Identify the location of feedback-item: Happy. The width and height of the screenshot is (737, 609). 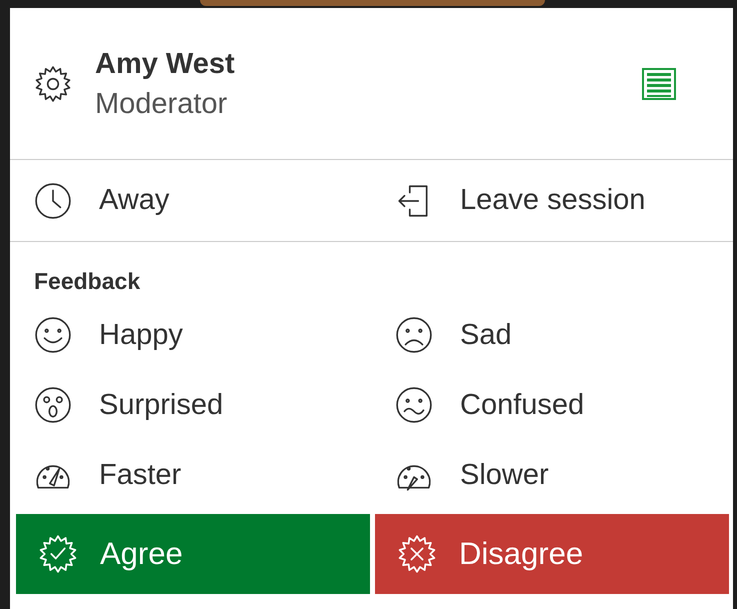
(108, 335).